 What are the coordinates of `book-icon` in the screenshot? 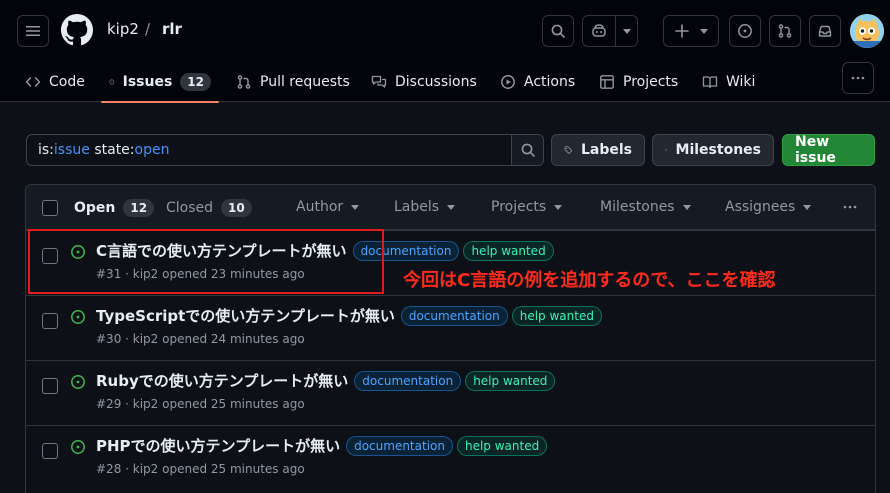 It's located at (710, 82).